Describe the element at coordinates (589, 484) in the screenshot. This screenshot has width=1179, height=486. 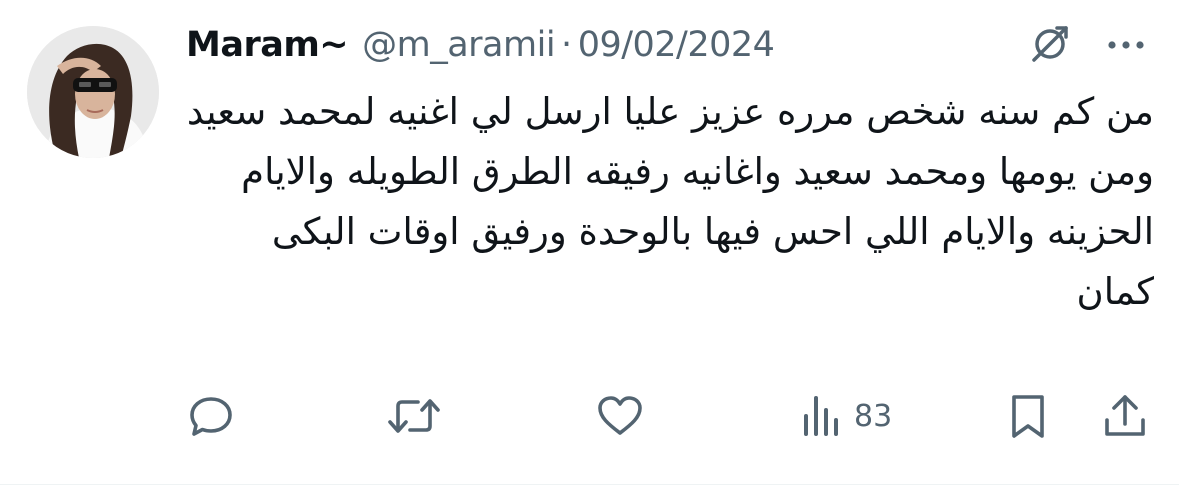
I see `divider` at that location.